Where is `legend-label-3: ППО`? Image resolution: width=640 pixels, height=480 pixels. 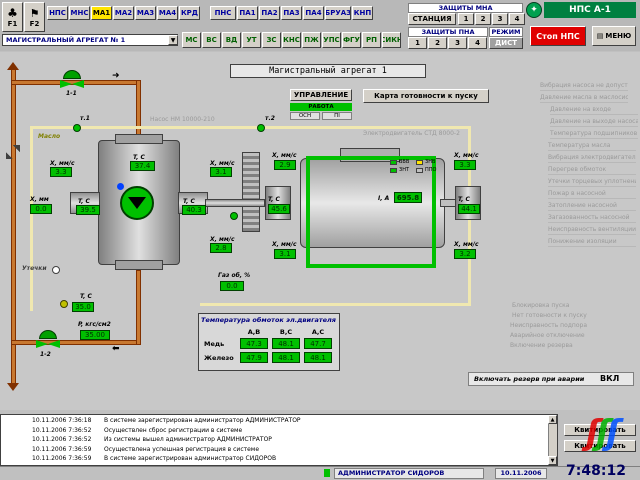 legend-label-3: ППО is located at coordinates (431, 170).